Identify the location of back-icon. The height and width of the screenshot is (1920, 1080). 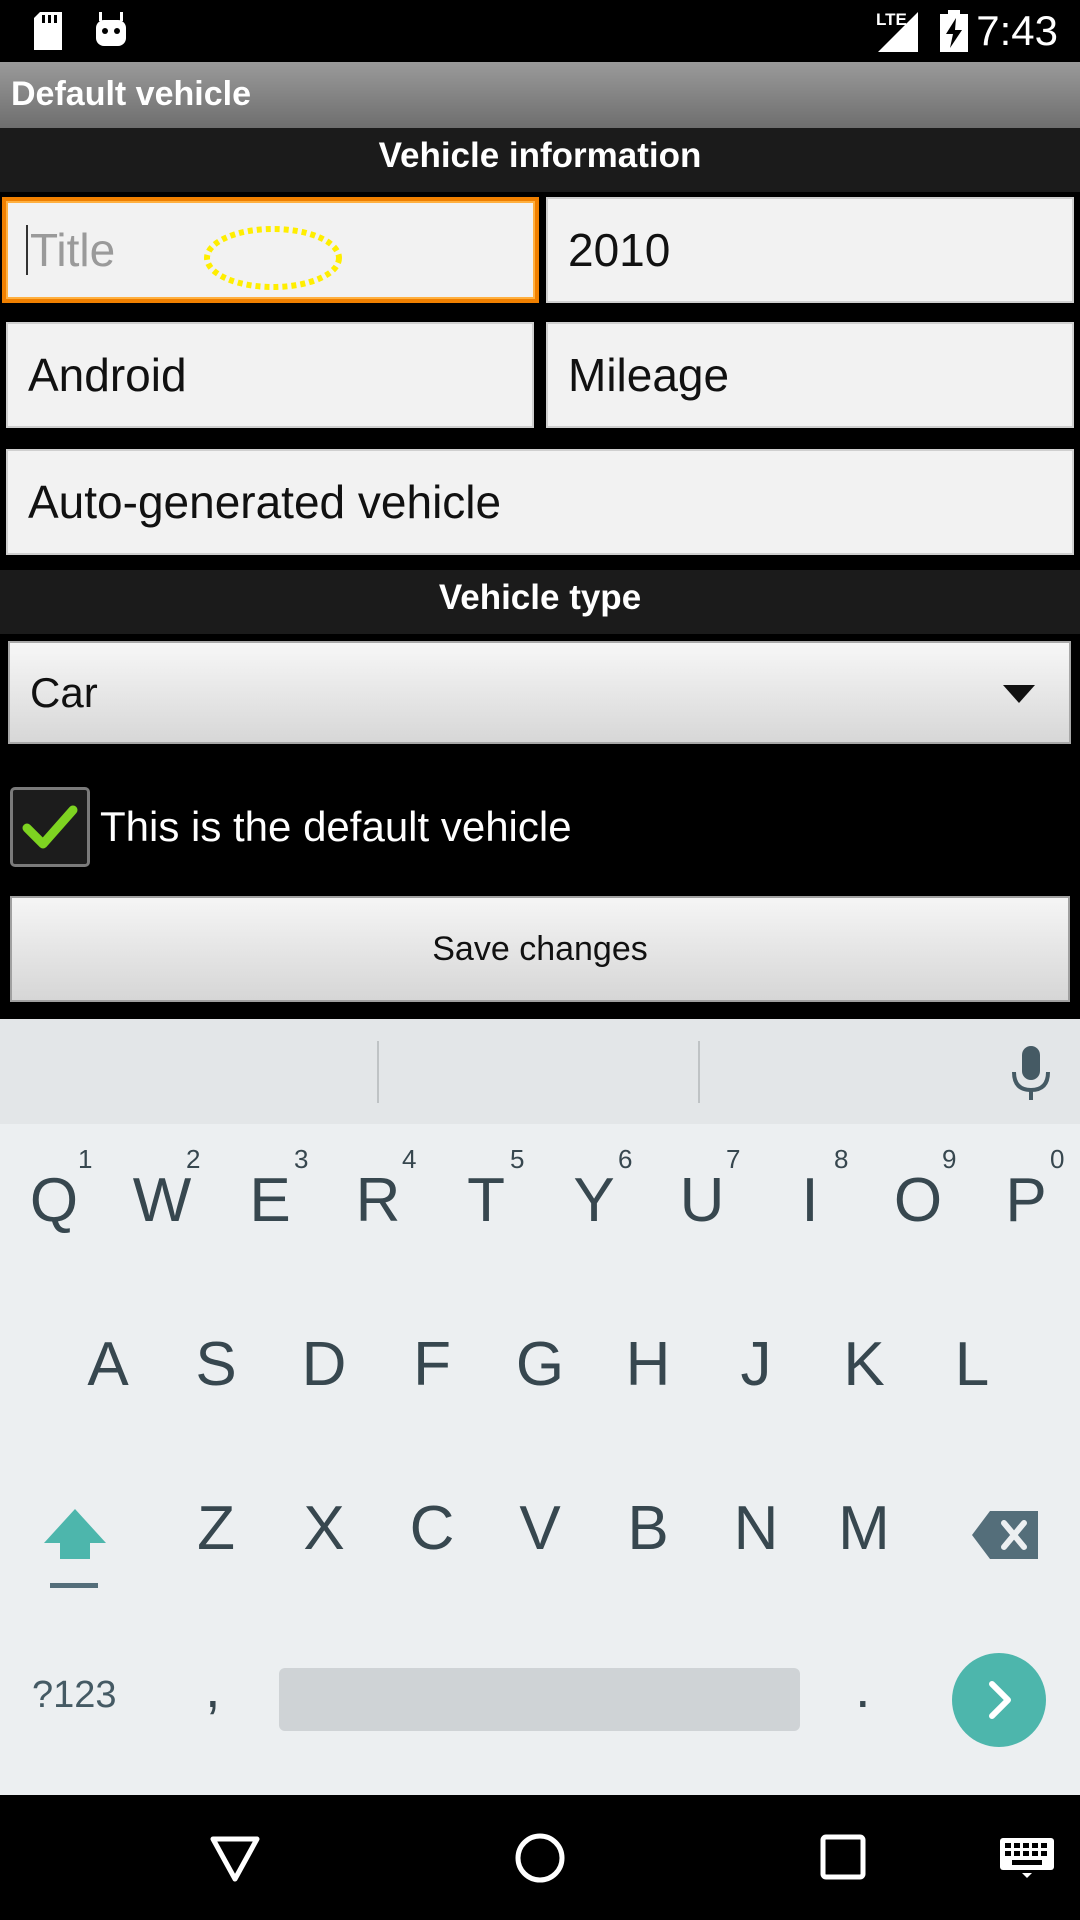
(235, 1861).